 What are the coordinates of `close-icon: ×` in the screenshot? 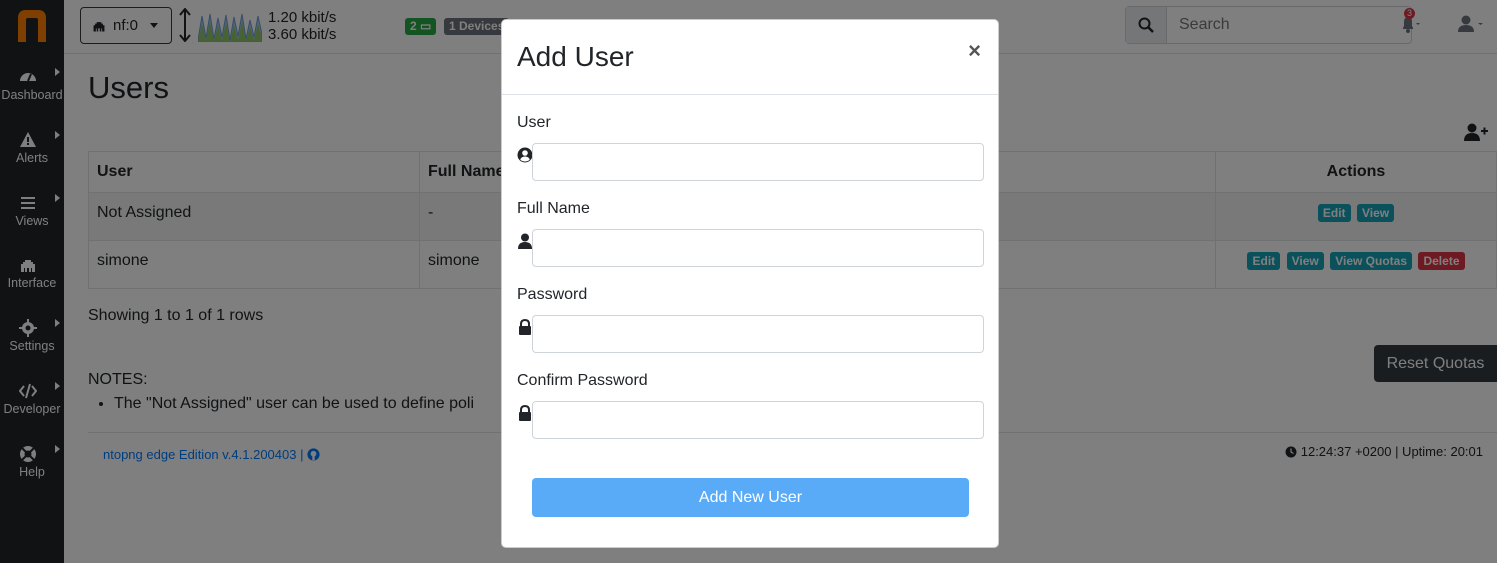 It's located at (974, 51).